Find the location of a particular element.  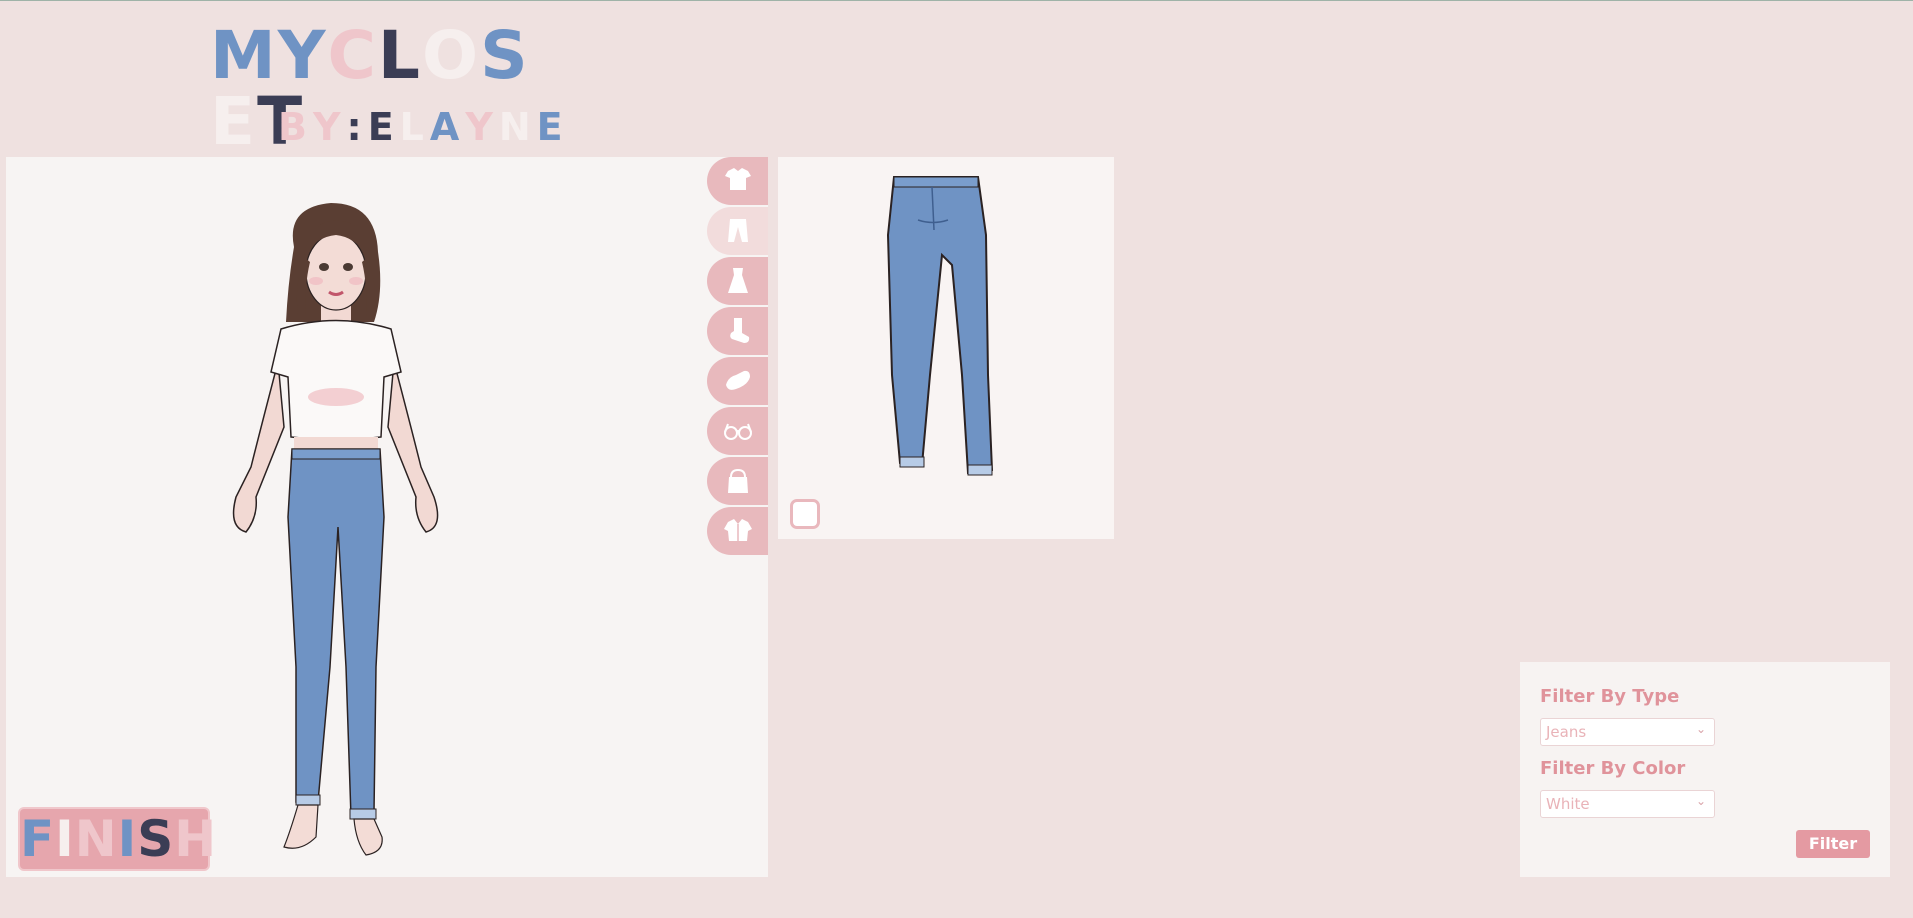

finish-letter: S is located at coordinates (156, 839).